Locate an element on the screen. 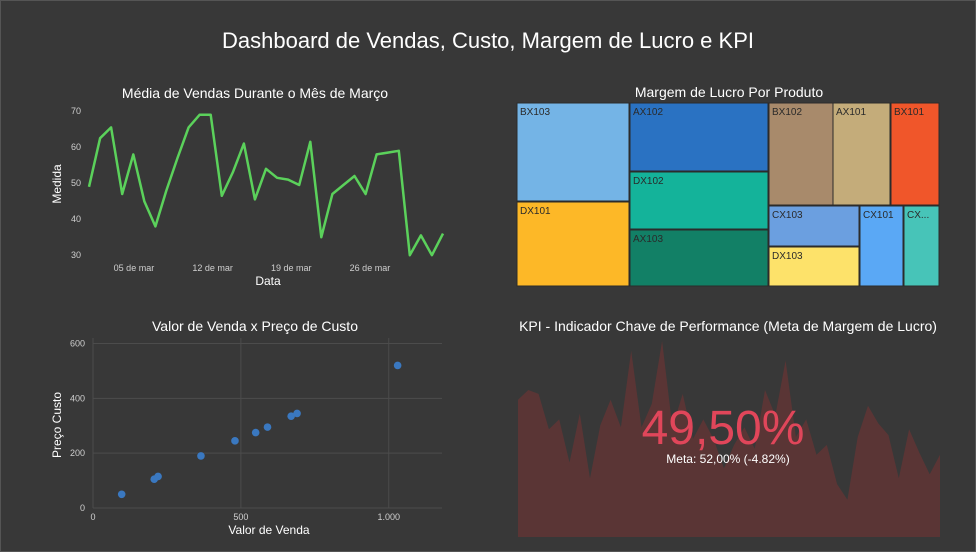 The height and width of the screenshot is (552, 976). treemap-label: AX101 is located at coordinates (851, 112).